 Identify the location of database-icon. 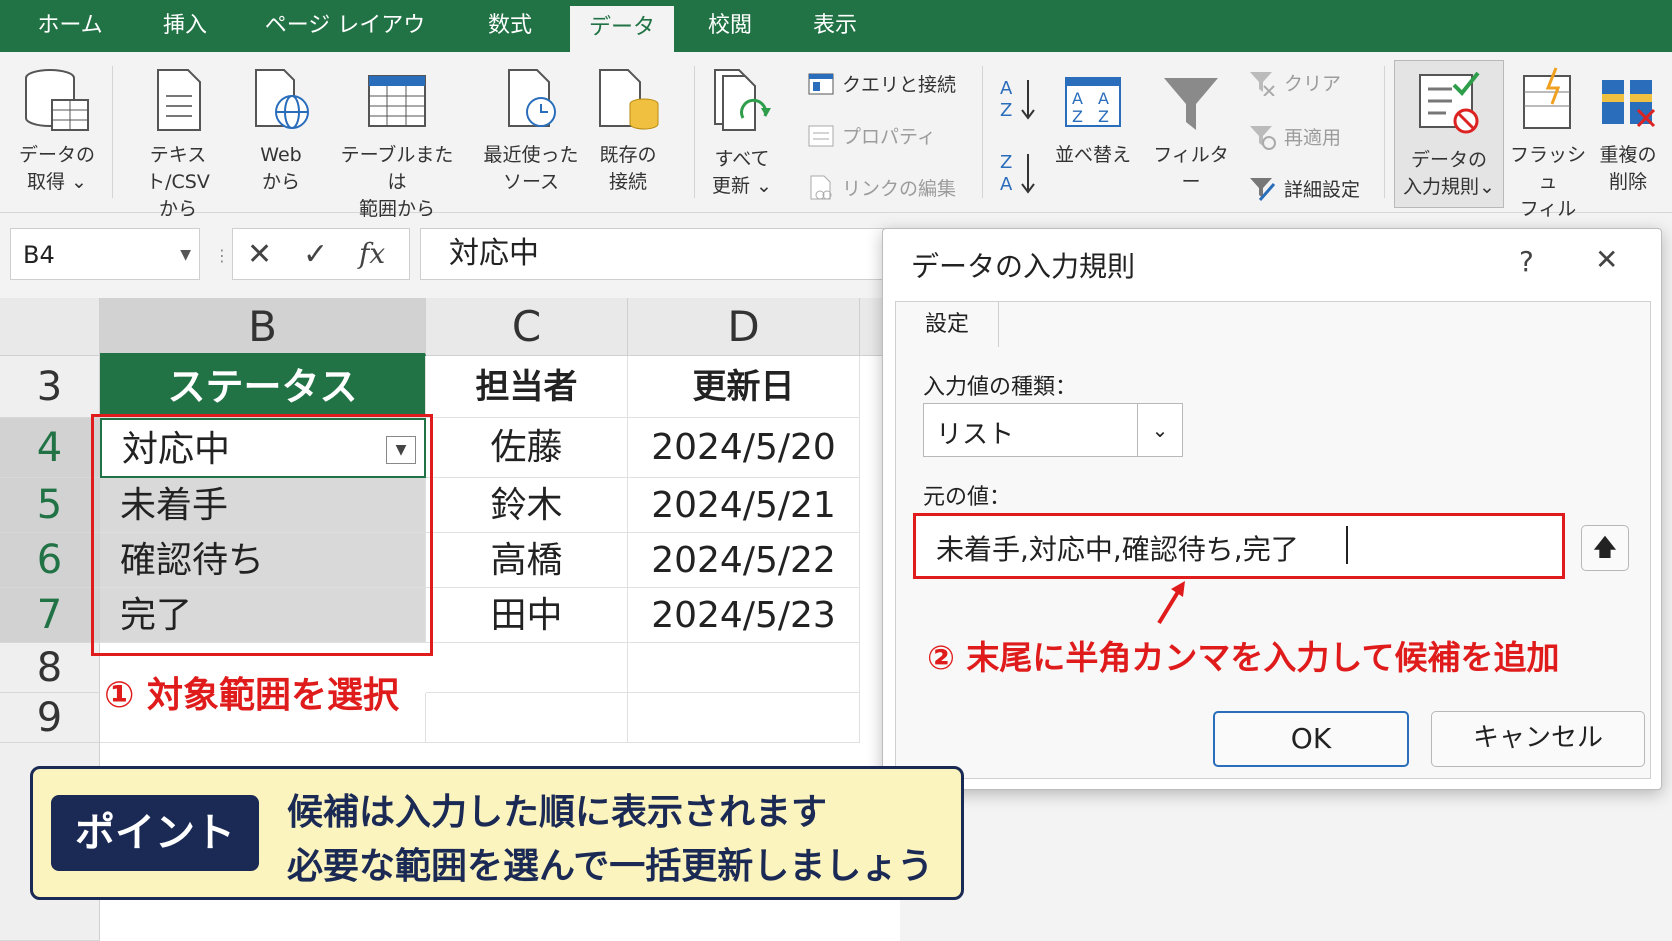
(57, 100).